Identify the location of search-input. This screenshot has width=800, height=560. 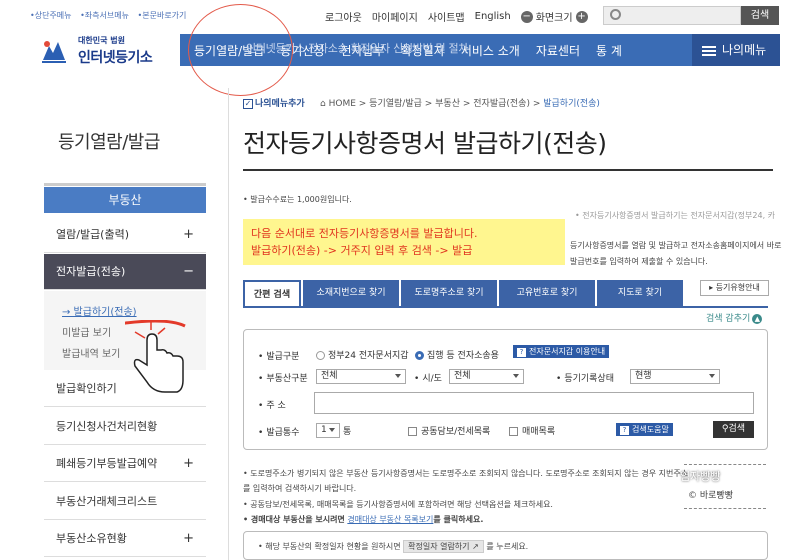
(672, 15).